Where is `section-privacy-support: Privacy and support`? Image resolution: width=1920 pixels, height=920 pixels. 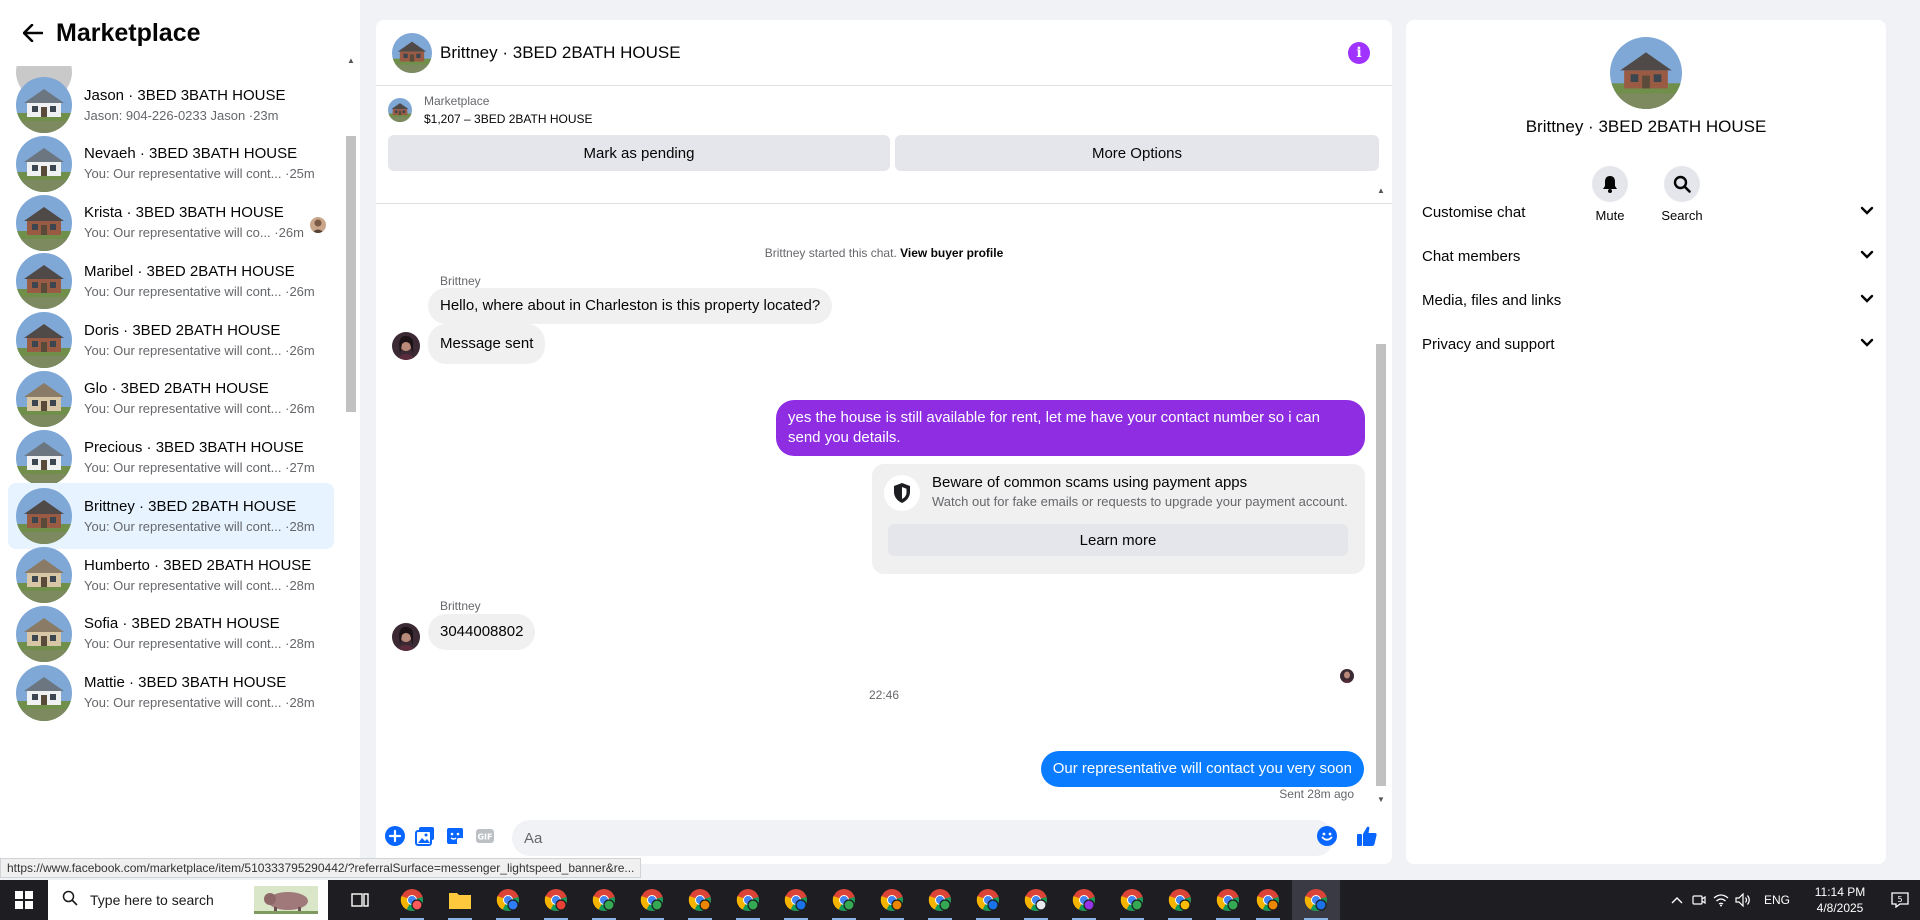 section-privacy-support: Privacy and support is located at coordinates (1648, 344).